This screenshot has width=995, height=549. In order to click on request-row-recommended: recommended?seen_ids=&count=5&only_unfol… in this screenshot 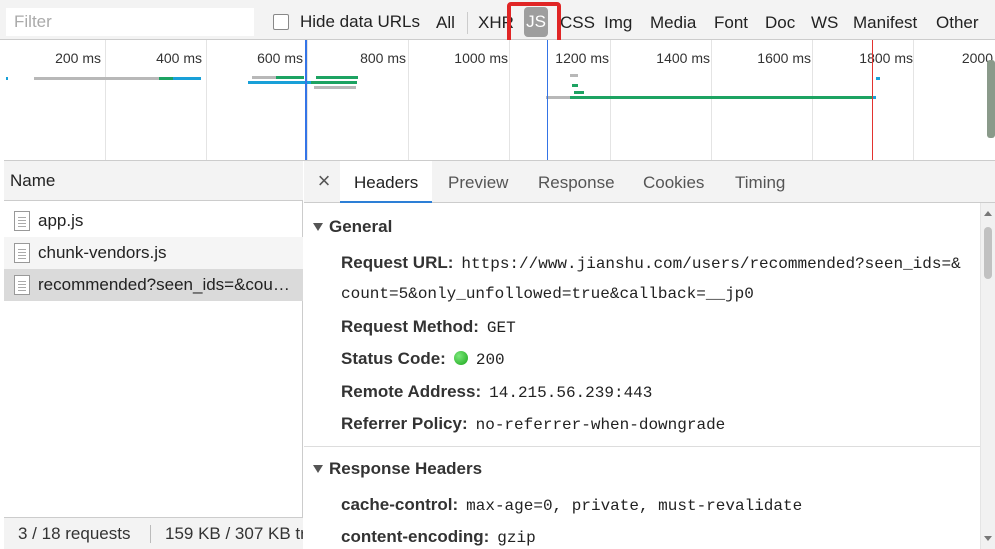, I will do `click(153, 285)`.